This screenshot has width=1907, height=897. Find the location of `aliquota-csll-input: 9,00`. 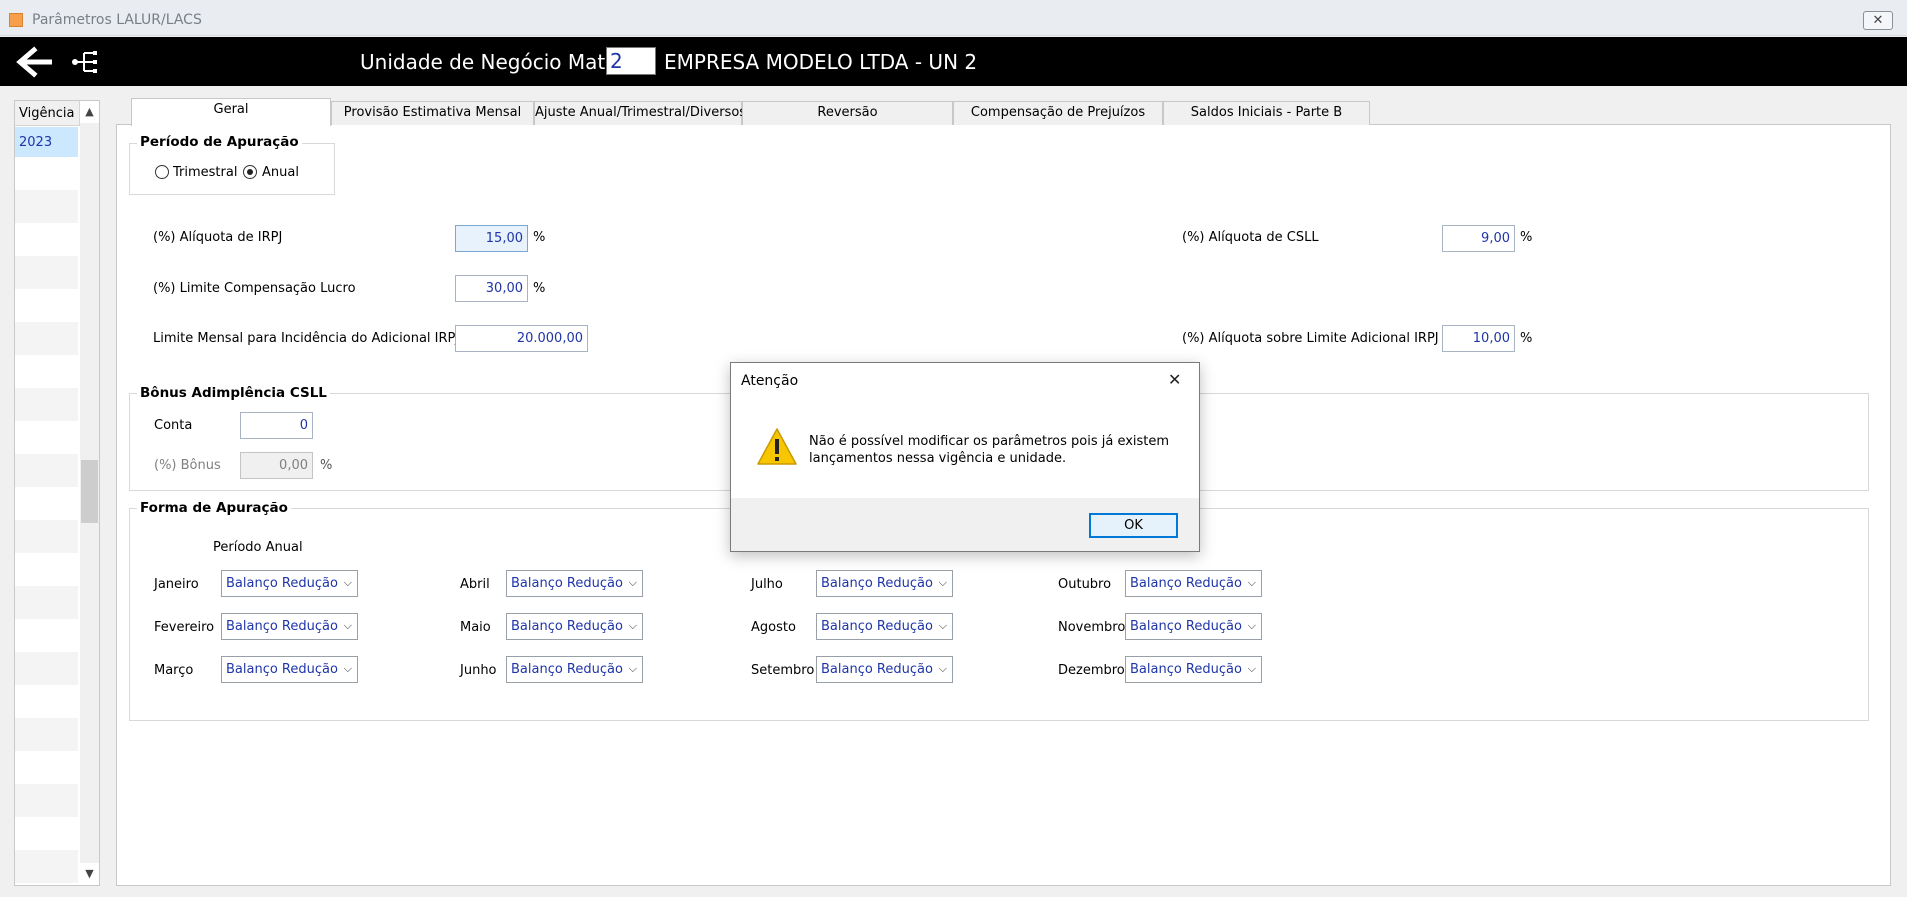

aliquota-csll-input: 9,00 is located at coordinates (1478, 238).